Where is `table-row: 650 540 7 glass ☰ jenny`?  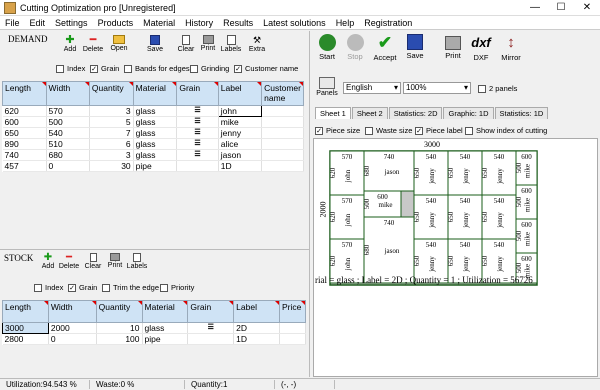 table-row: 650 540 7 glass ☰ jenny is located at coordinates (153, 133).